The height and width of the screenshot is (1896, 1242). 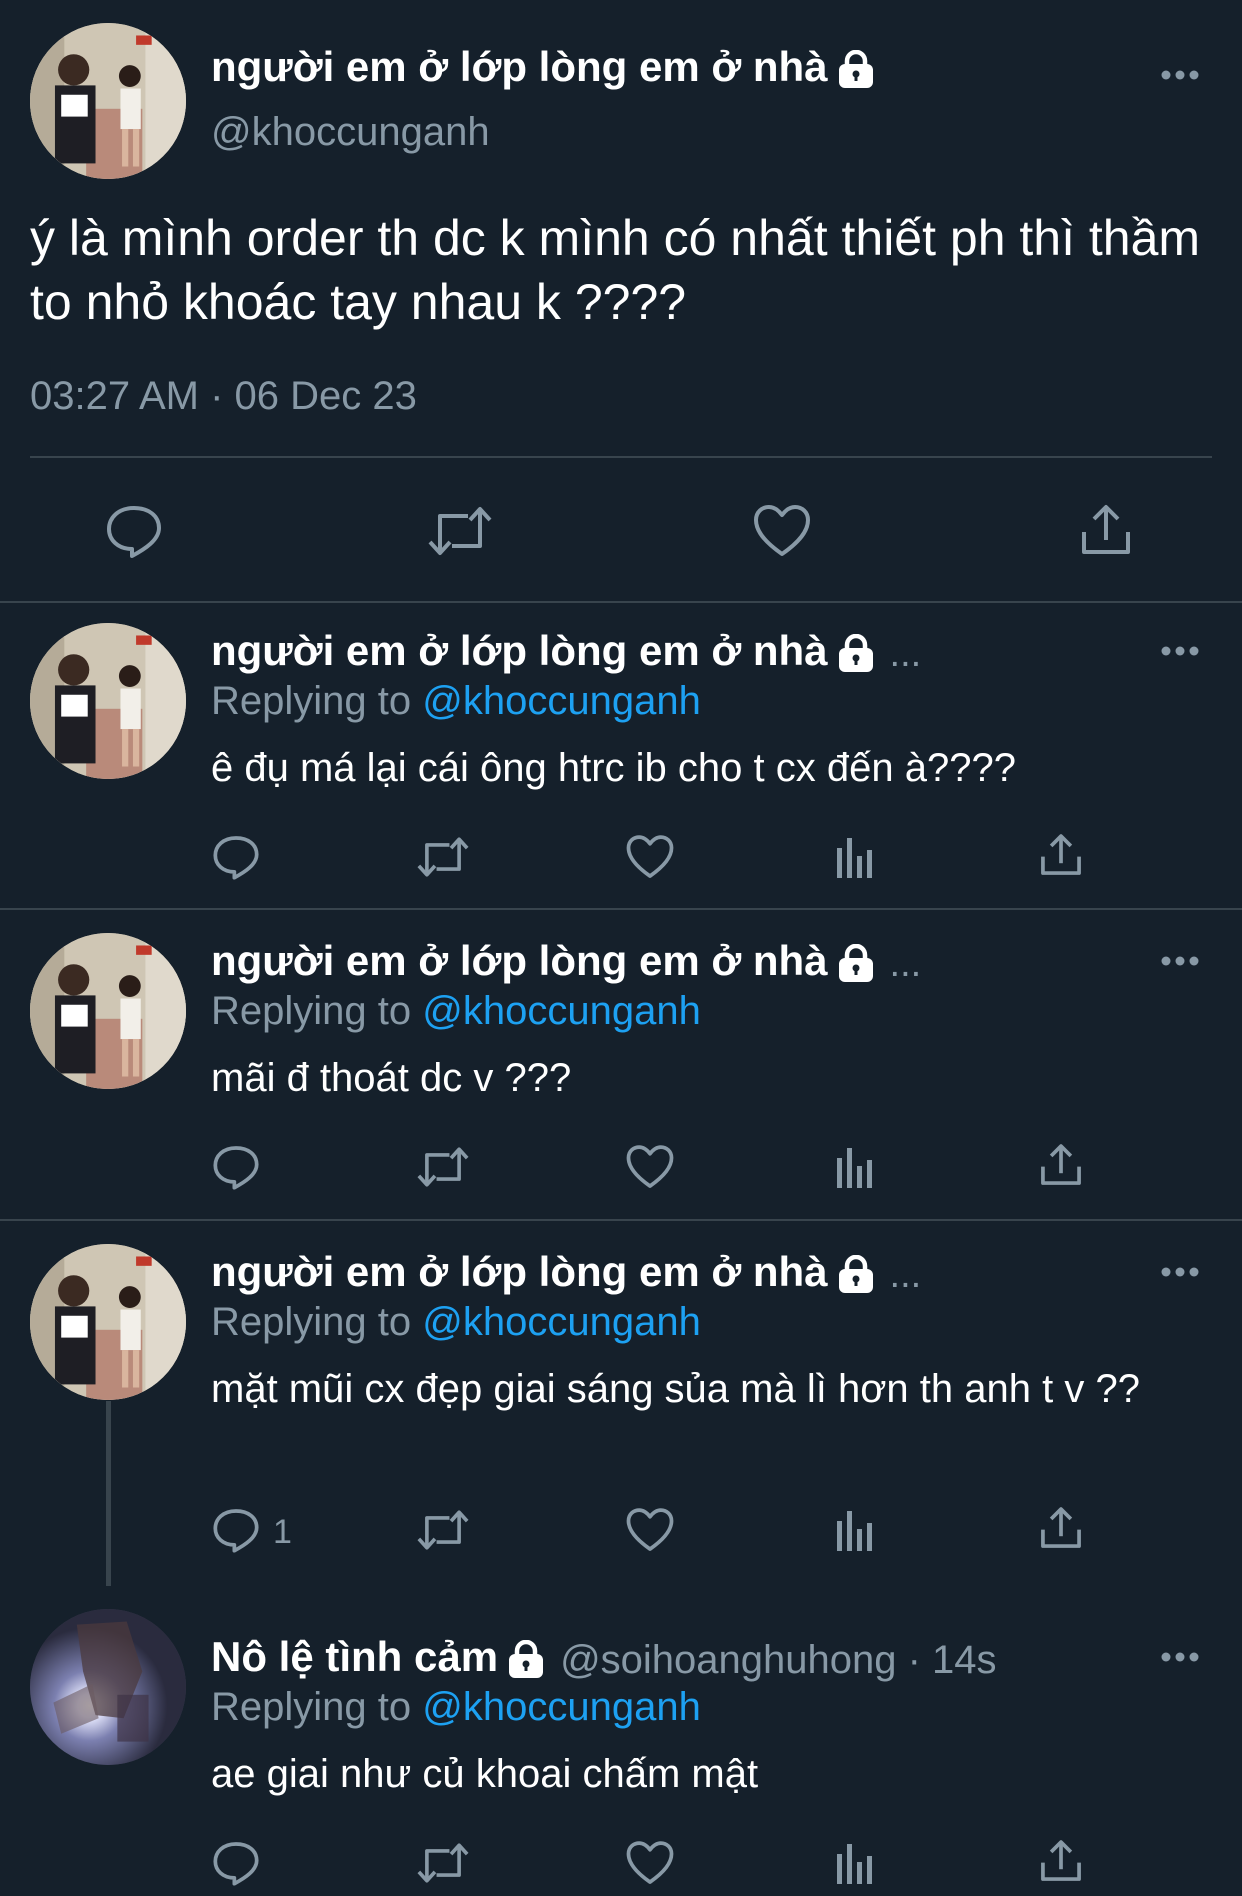 What do you see at coordinates (391, 1078) in the screenshot?
I see `reply-text: mãi đ thoát dc v ???` at bounding box center [391, 1078].